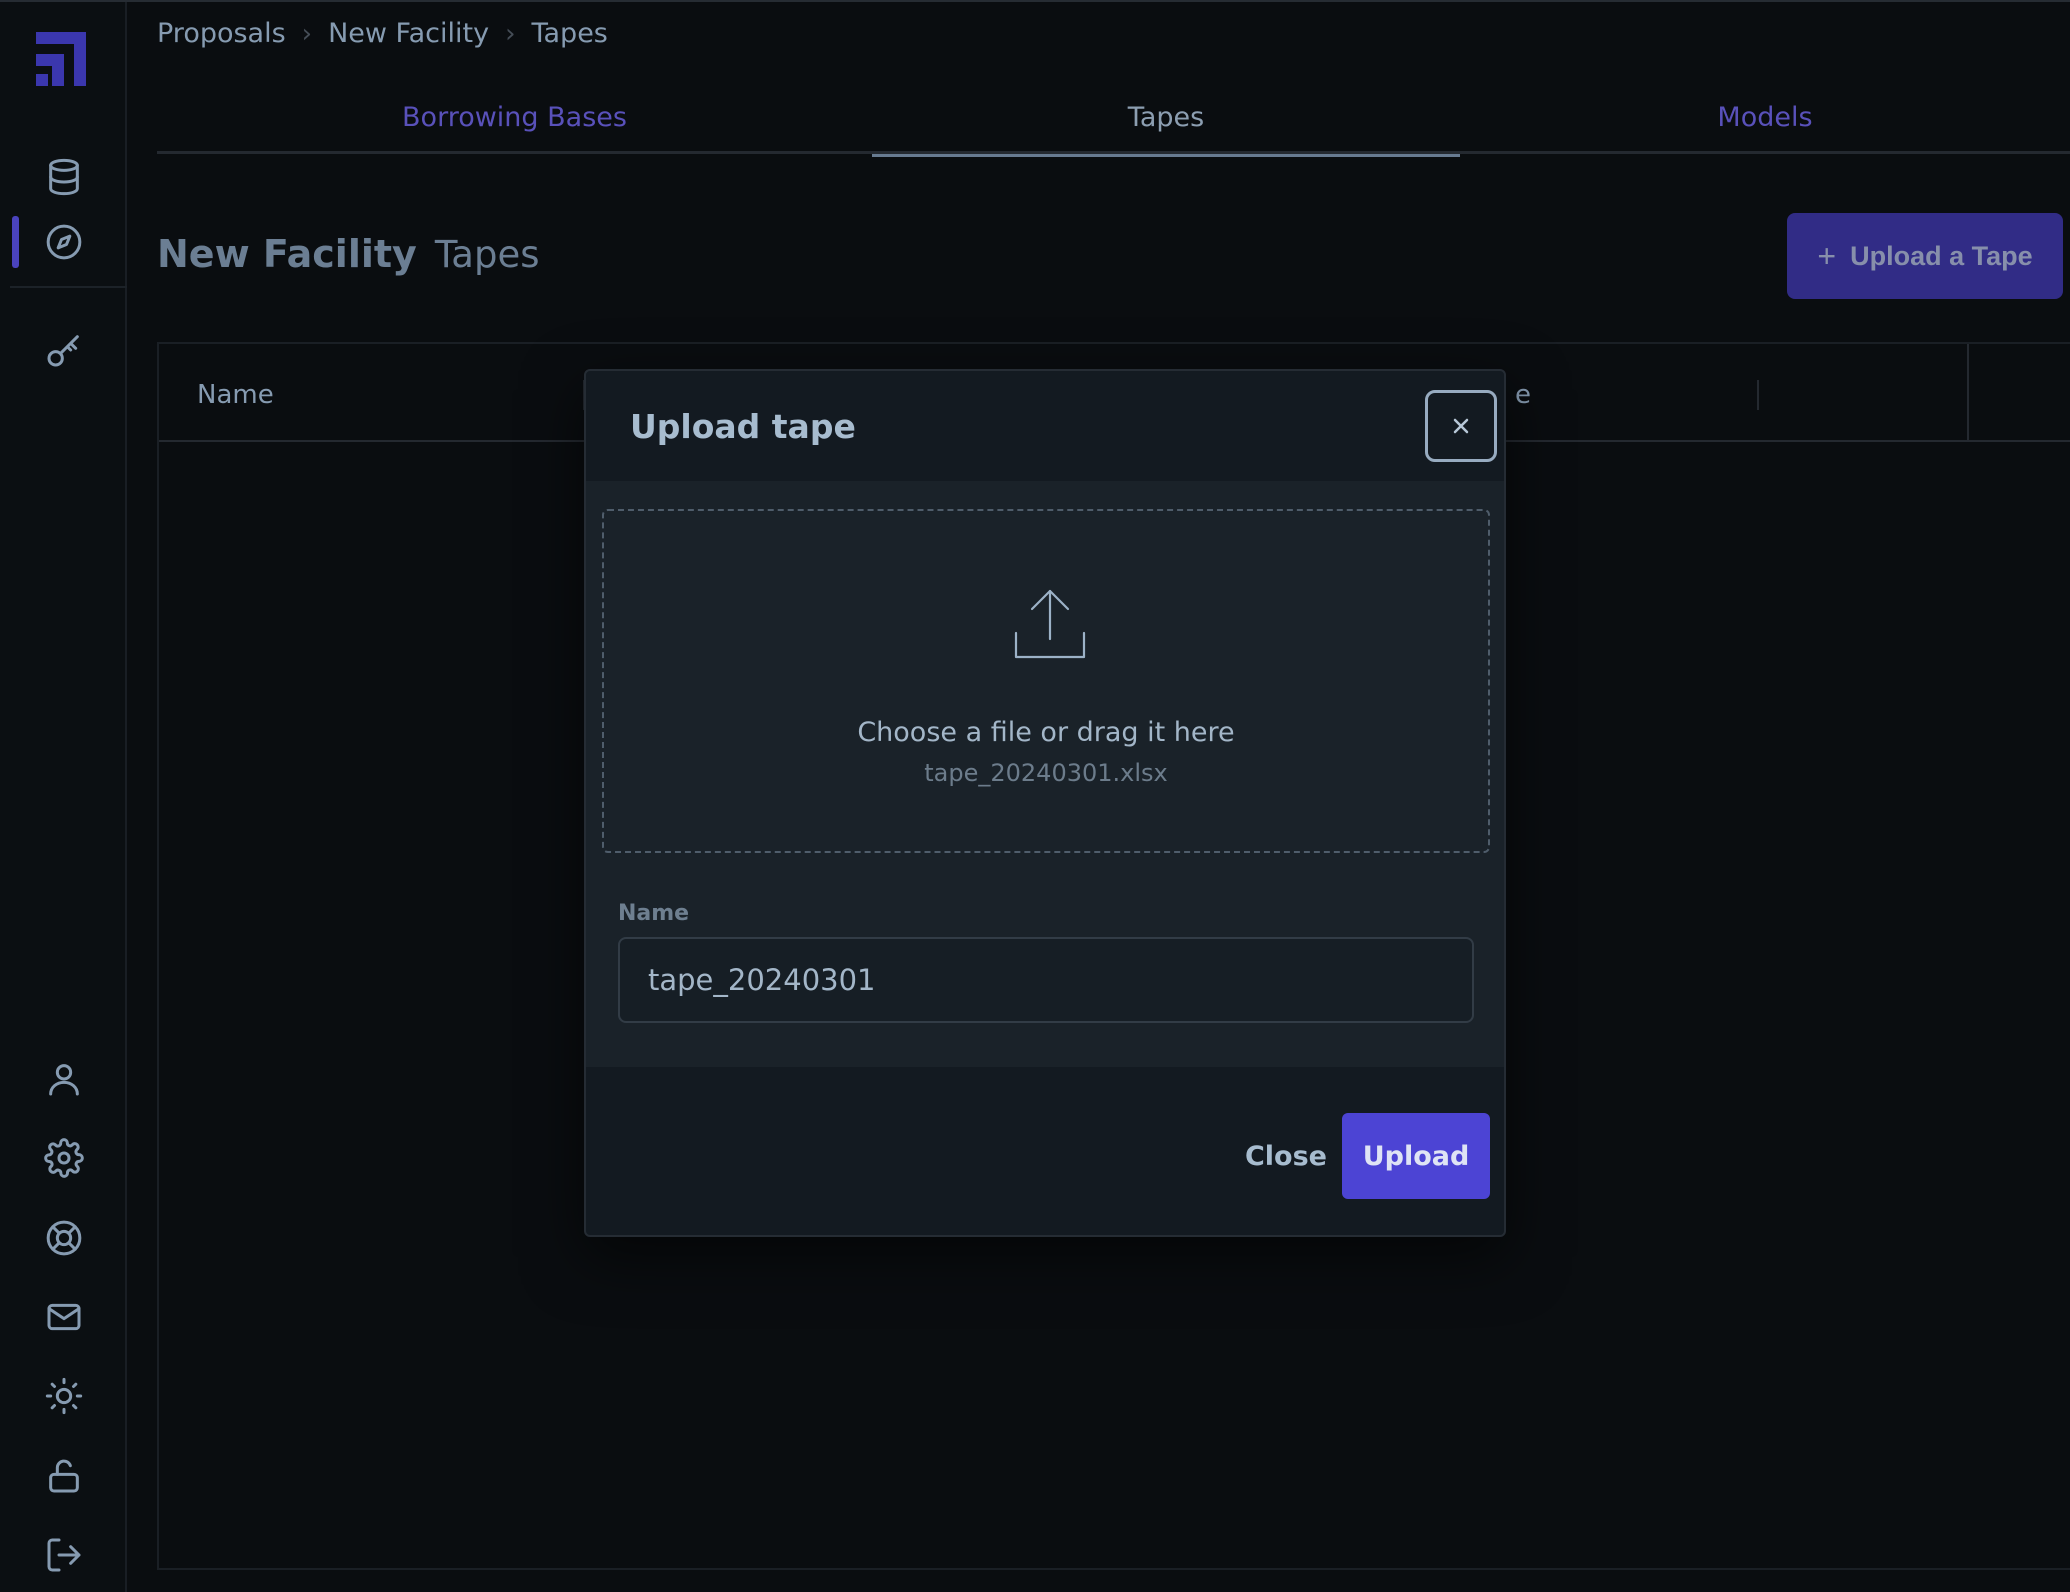 The width and height of the screenshot is (2070, 1592). I want to click on dropzone-instructions: Choose a file or drag it here, so click(1046, 732).